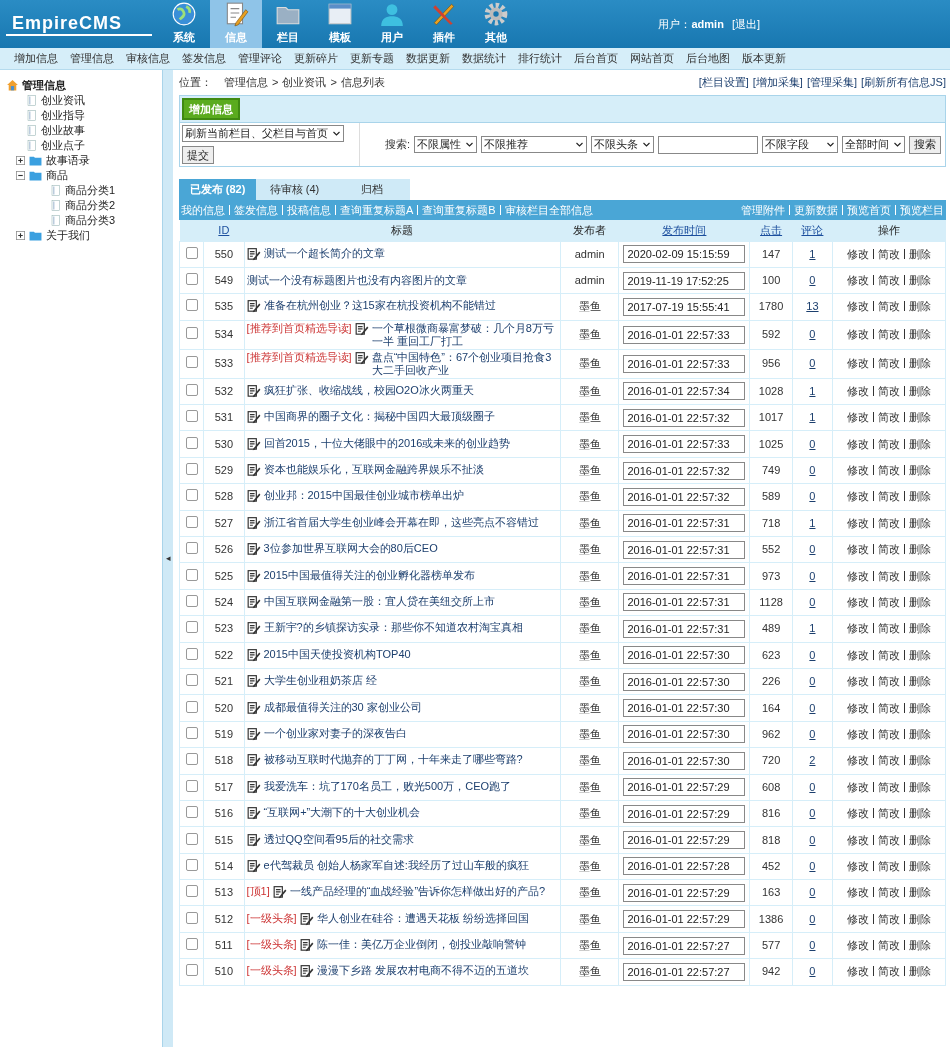 The width and height of the screenshot is (950, 1047). I want to click on top-link: [刷新所有信息JS], so click(903, 82).